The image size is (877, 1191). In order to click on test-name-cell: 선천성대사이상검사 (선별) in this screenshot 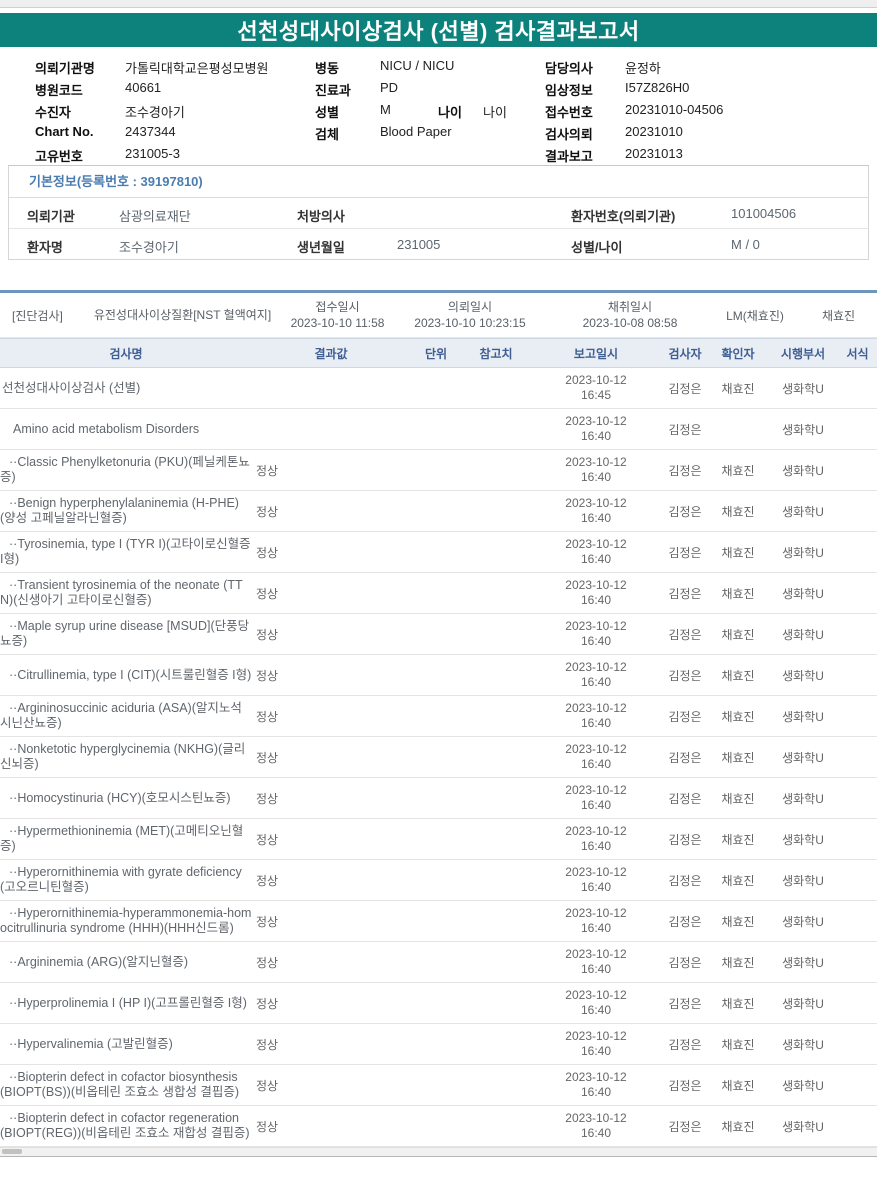, I will do `click(71, 387)`.